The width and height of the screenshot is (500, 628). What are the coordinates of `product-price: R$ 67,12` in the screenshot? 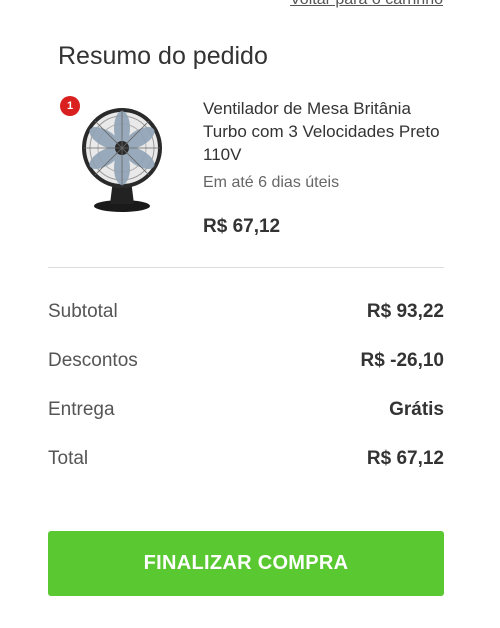 It's located at (242, 226).